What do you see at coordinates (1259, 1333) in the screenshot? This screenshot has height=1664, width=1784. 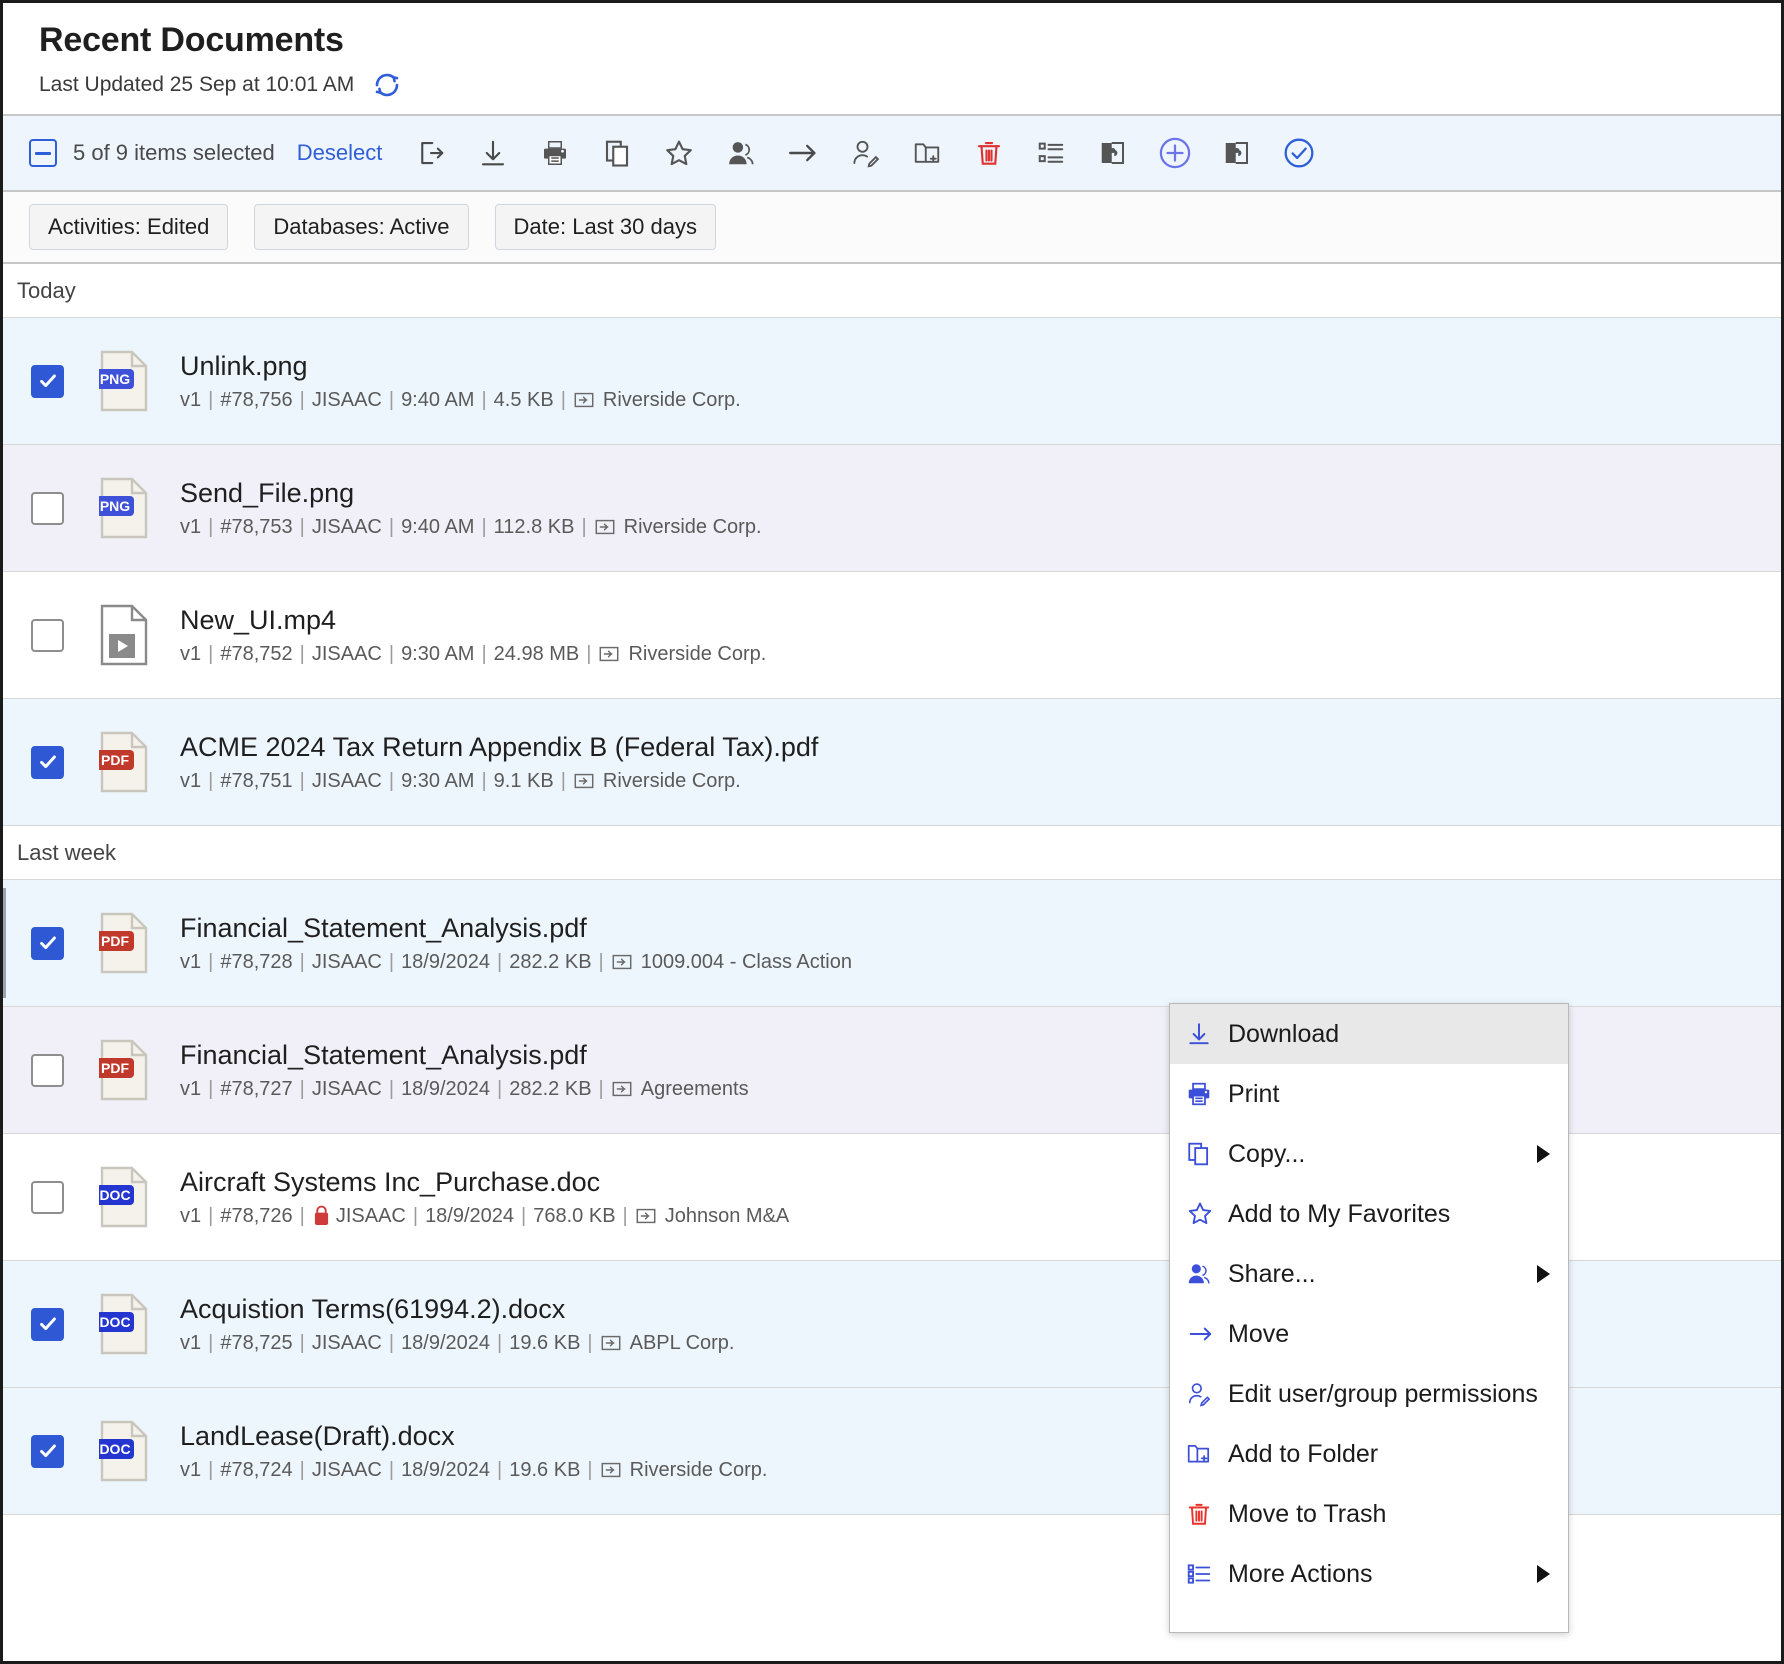 I see `context-menu-item-label: Move` at bounding box center [1259, 1333].